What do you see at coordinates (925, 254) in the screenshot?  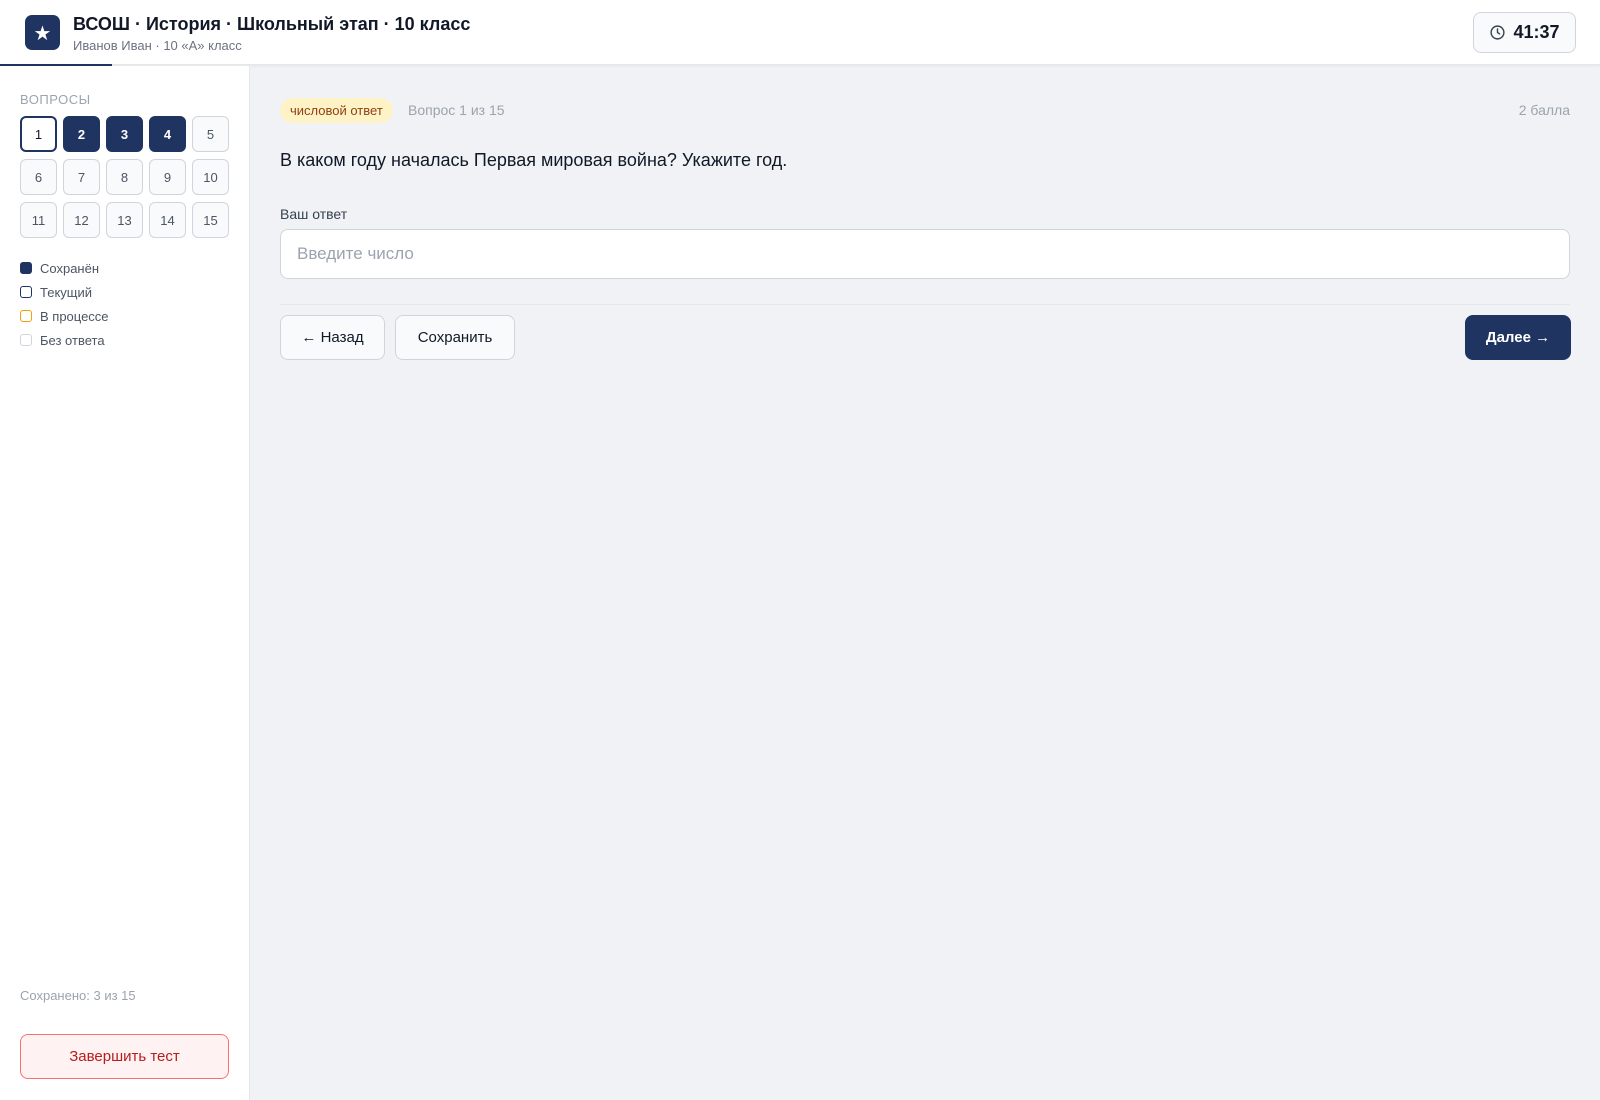 I see `answer-input` at bounding box center [925, 254].